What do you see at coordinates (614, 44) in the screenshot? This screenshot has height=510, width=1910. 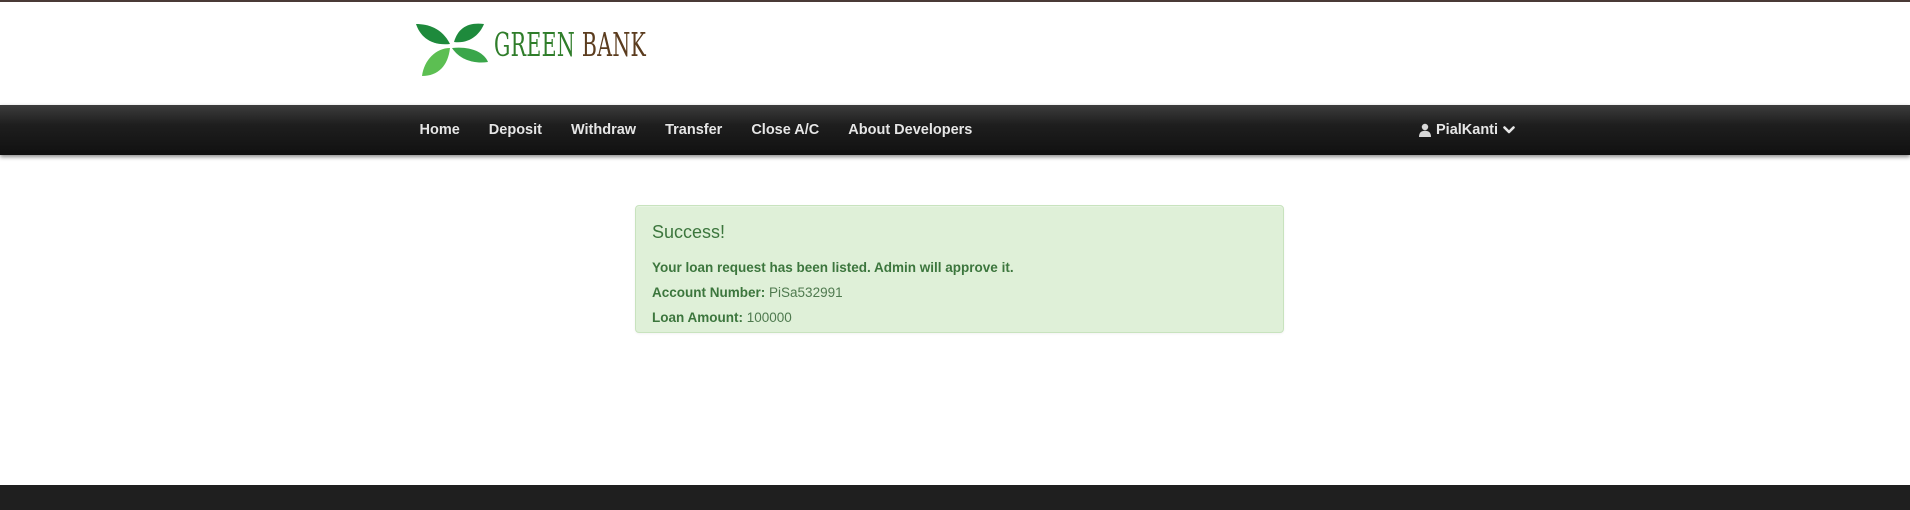 I see `brand-name-bank: BANK` at bounding box center [614, 44].